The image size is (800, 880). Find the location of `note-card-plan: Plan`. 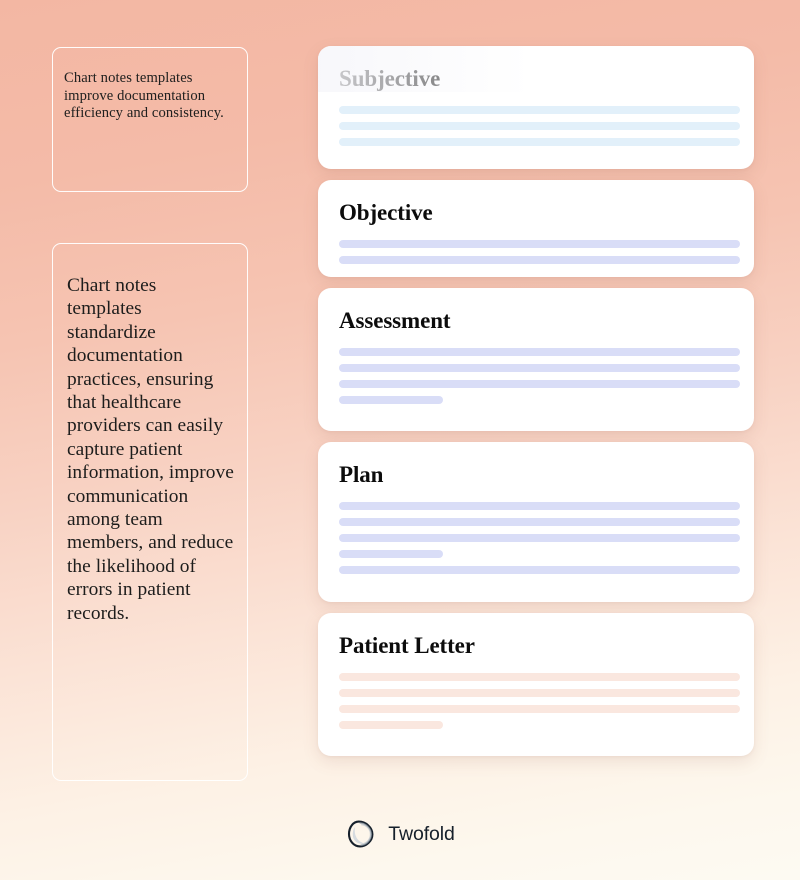

note-card-plan: Plan is located at coordinates (536, 522).